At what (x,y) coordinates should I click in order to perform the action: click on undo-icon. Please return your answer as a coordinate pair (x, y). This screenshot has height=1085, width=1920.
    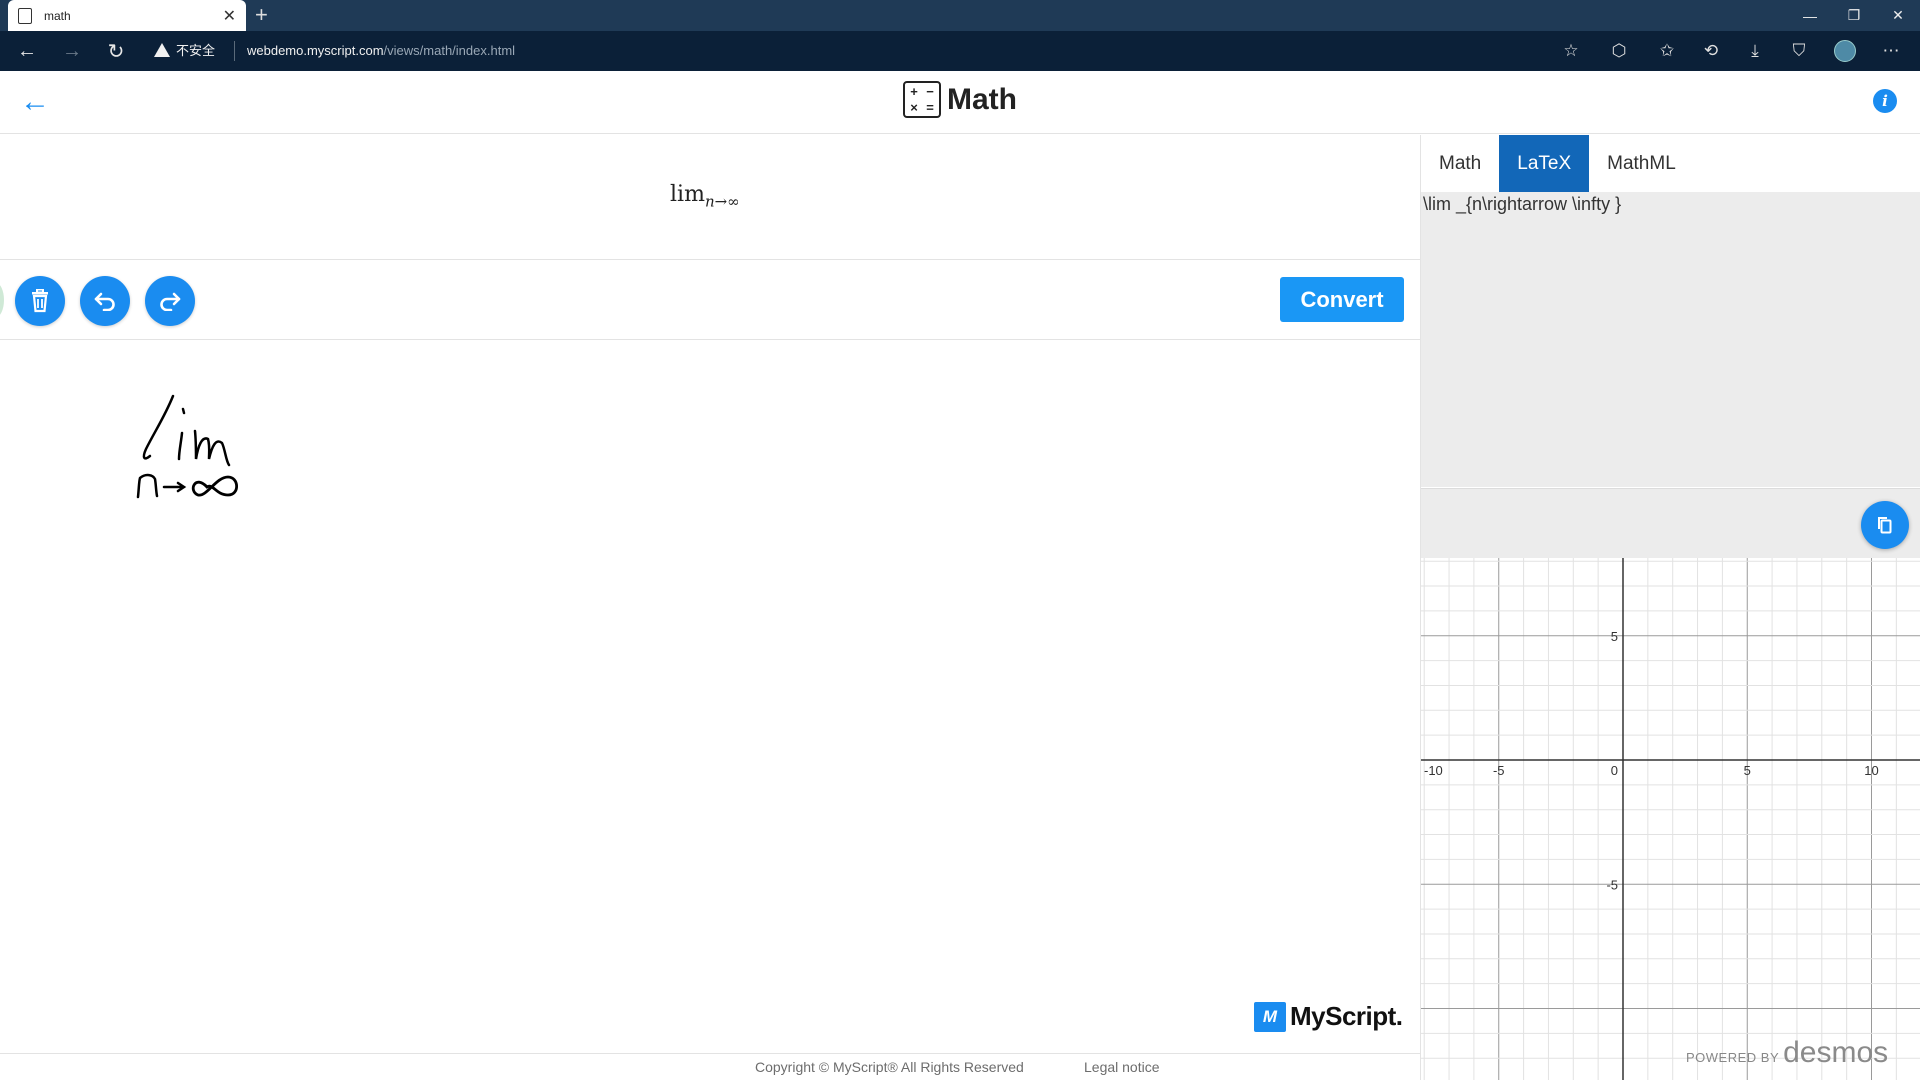
    Looking at the image, I should click on (104, 301).